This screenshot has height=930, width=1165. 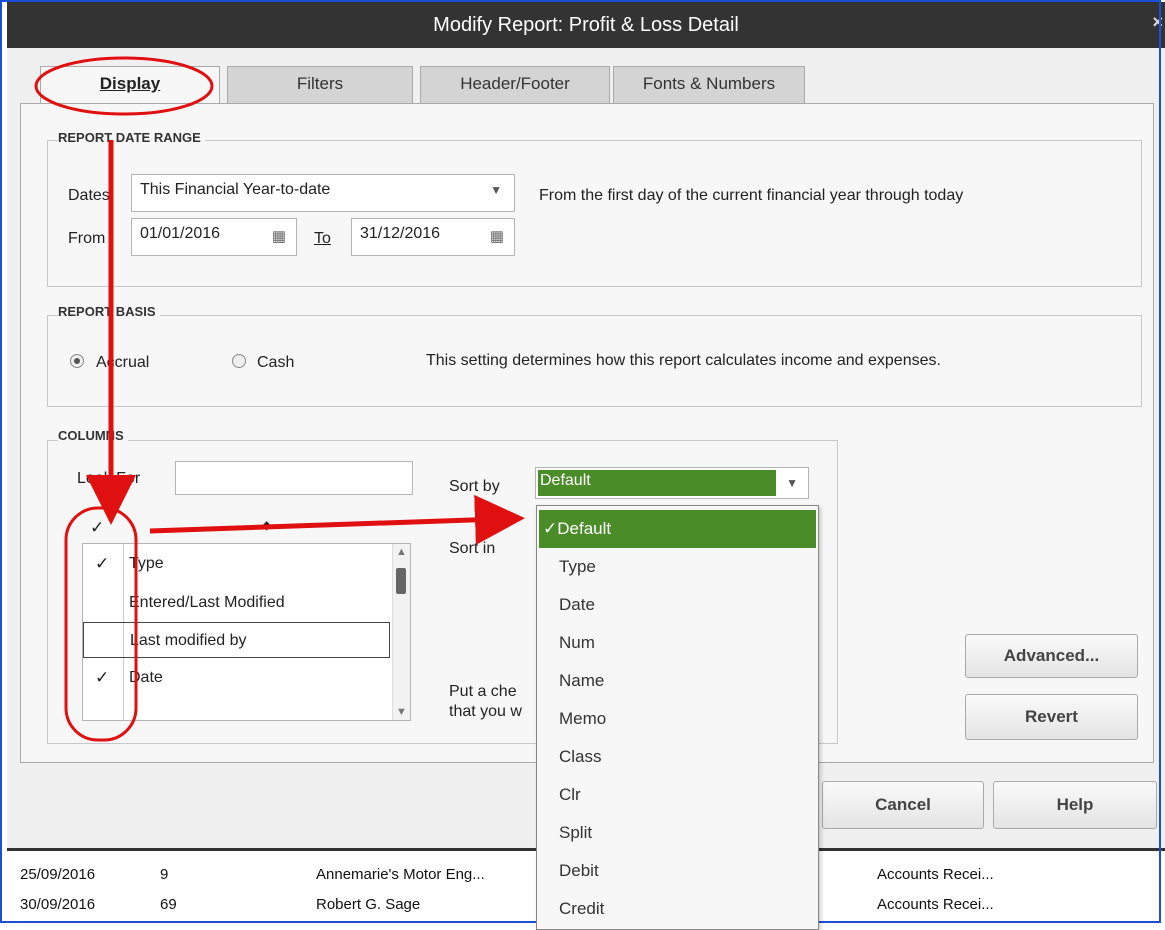 I want to click on dropdown-option-debit: Debit, so click(x=677, y=871).